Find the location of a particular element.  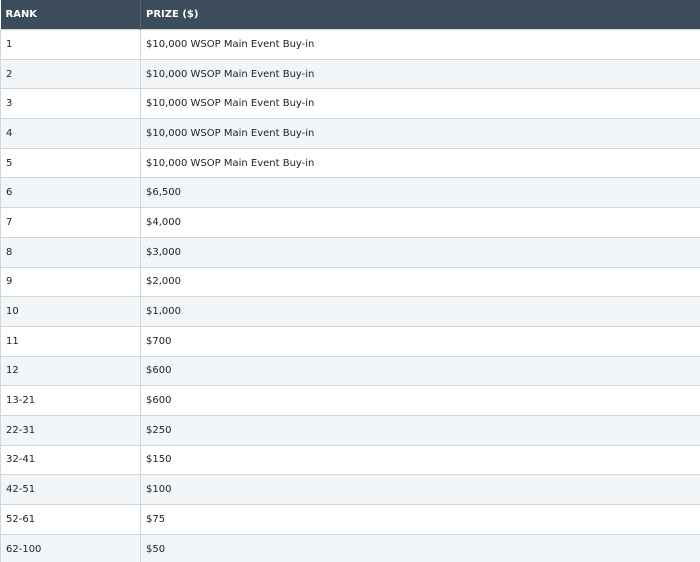

prize-cell: $6,500 is located at coordinates (420, 192).